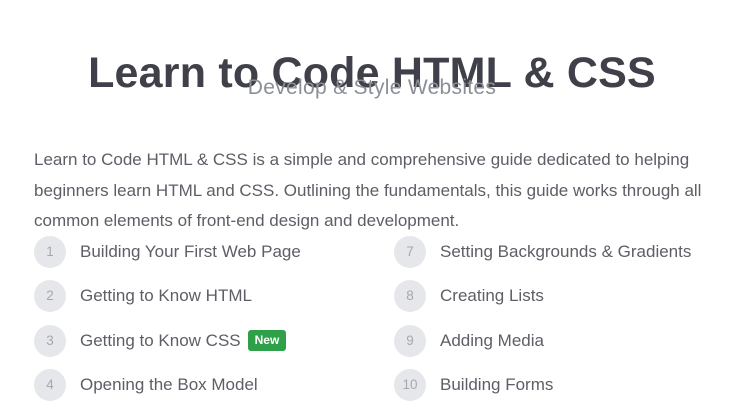 The image size is (744, 412). I want to click on page-subtitle: Develop & Style Websites, so click(372, 87).